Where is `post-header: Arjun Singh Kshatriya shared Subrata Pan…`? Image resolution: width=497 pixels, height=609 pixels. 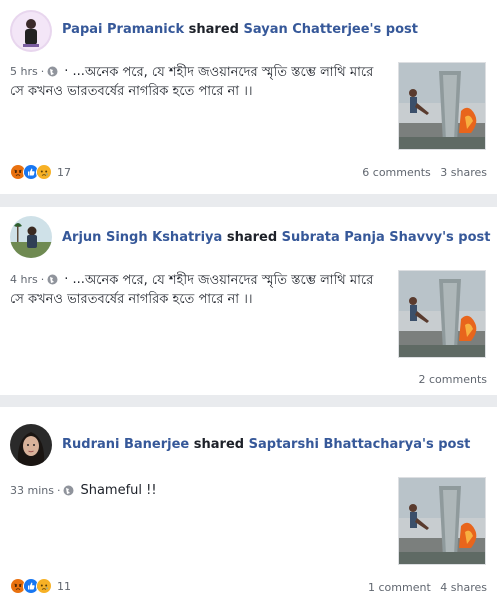
post-header: Arjun Singh Kshatriya shared Subrata Pan… is located at coordinates (276, 237).